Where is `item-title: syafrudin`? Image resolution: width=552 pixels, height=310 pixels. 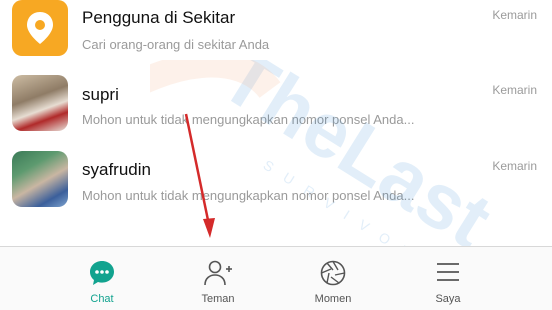 item-title: syafrudin is located at coordinates (116, 169).